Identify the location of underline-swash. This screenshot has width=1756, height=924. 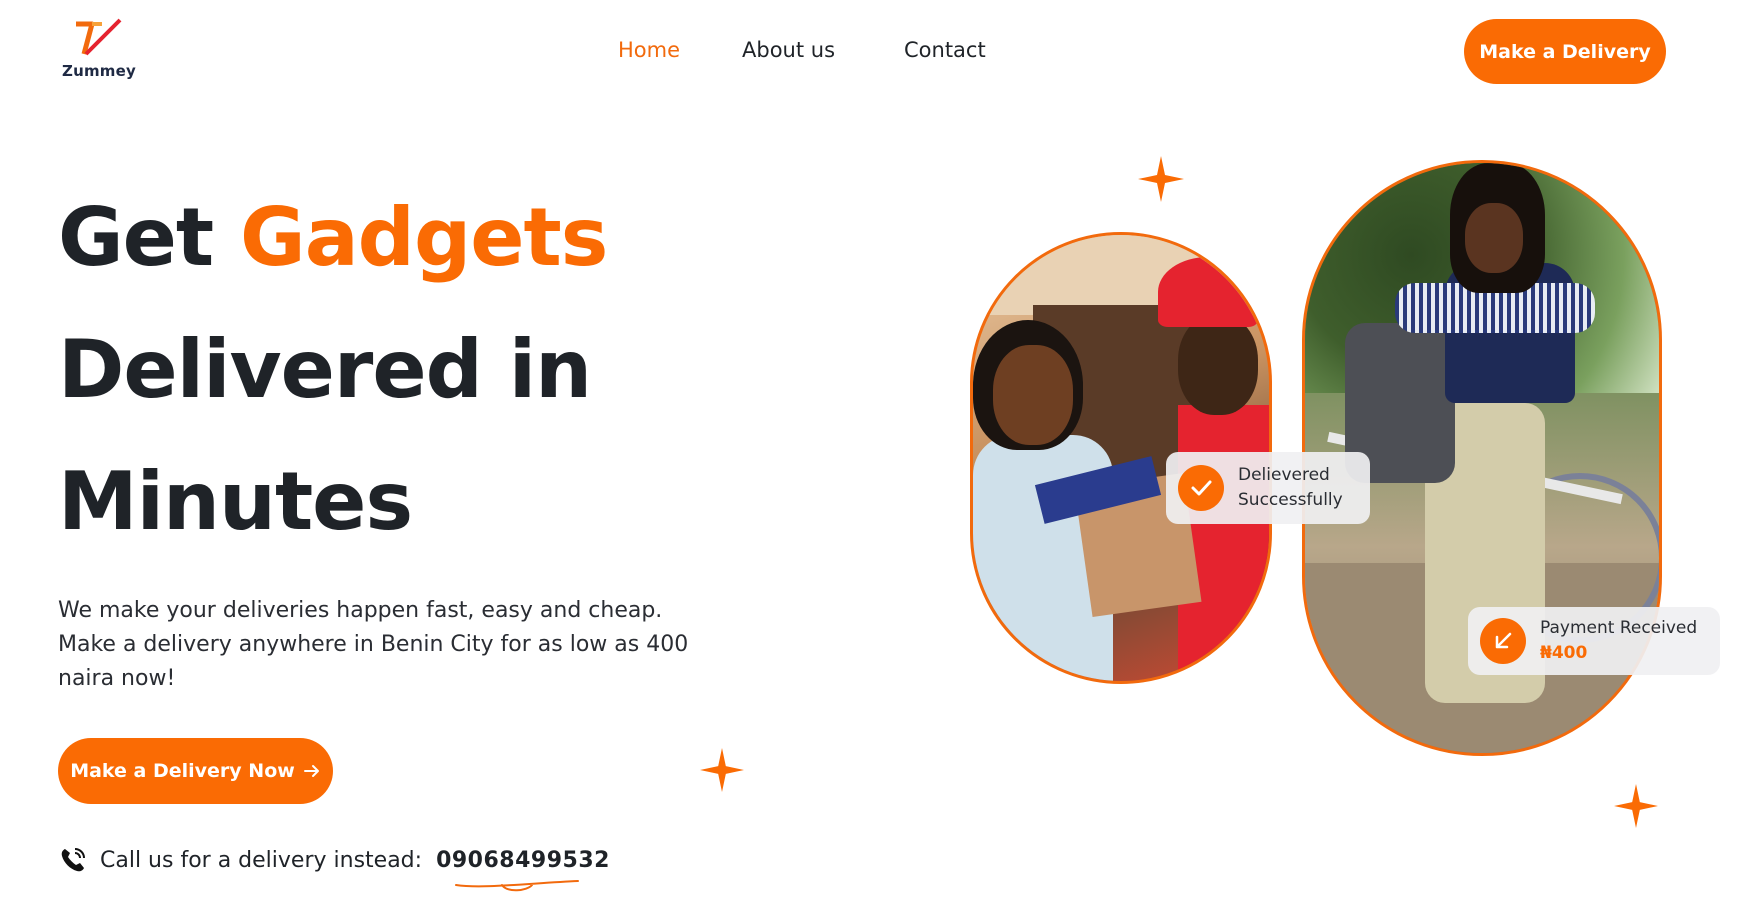
(517, 886).